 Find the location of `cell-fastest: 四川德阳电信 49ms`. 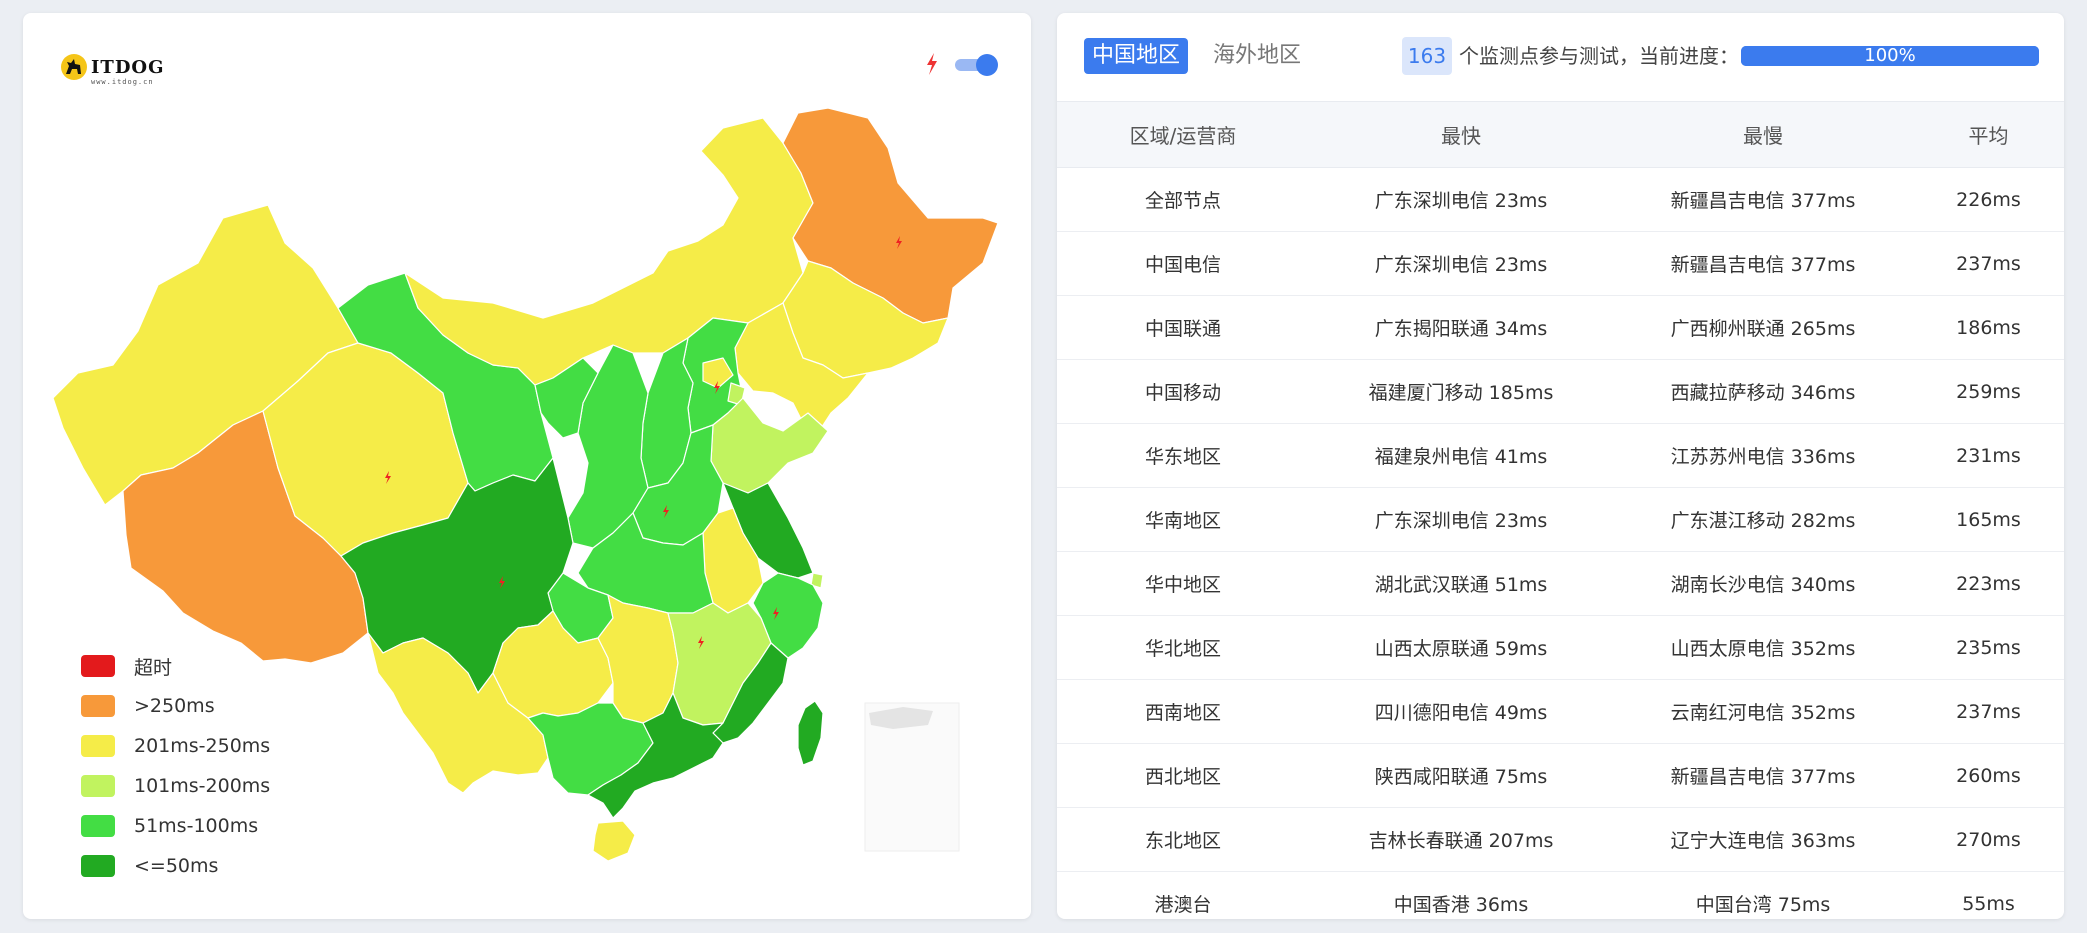

cell-fastest: 四川德阳电信 49ms is located at coordinates (1461, 711).